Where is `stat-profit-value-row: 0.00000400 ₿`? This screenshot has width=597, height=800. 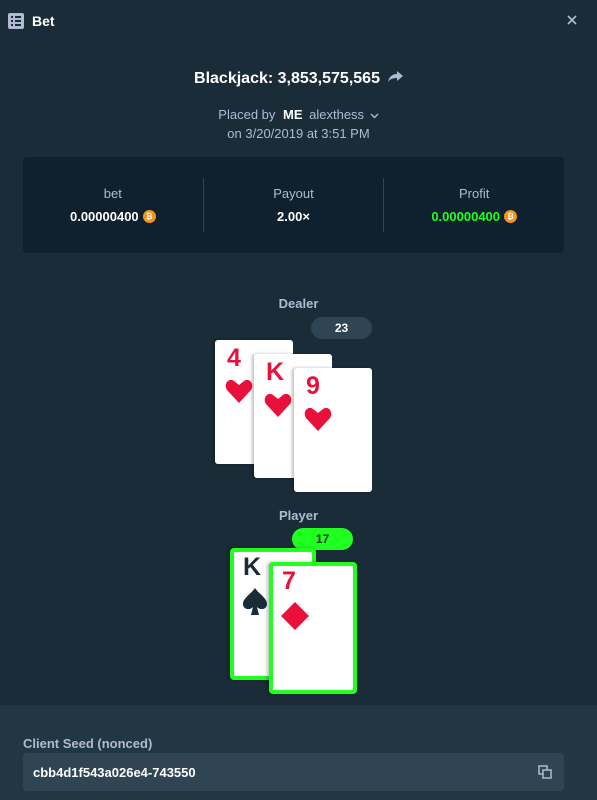
stat-profit-value-row: 0.00000400 ₿ is located at coordinates (474, 216).